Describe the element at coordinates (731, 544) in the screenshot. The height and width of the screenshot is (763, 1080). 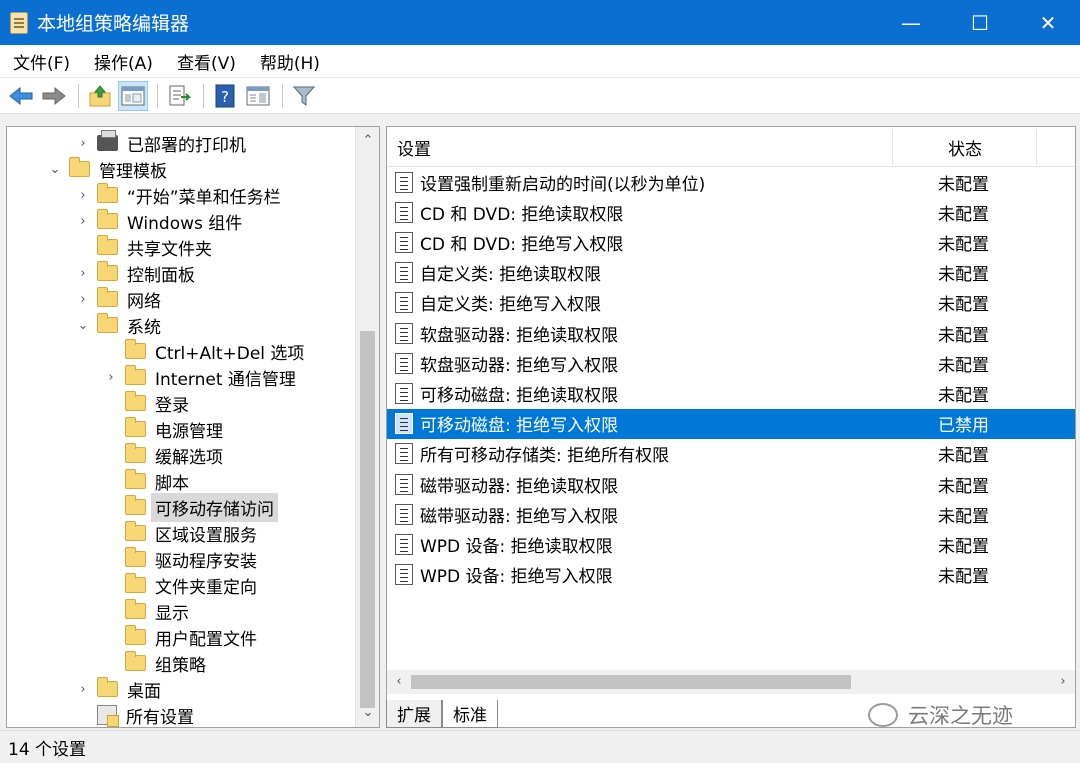
I see `setting-row: WPD 设备: 拒绝读取权限 未配置` at that location.